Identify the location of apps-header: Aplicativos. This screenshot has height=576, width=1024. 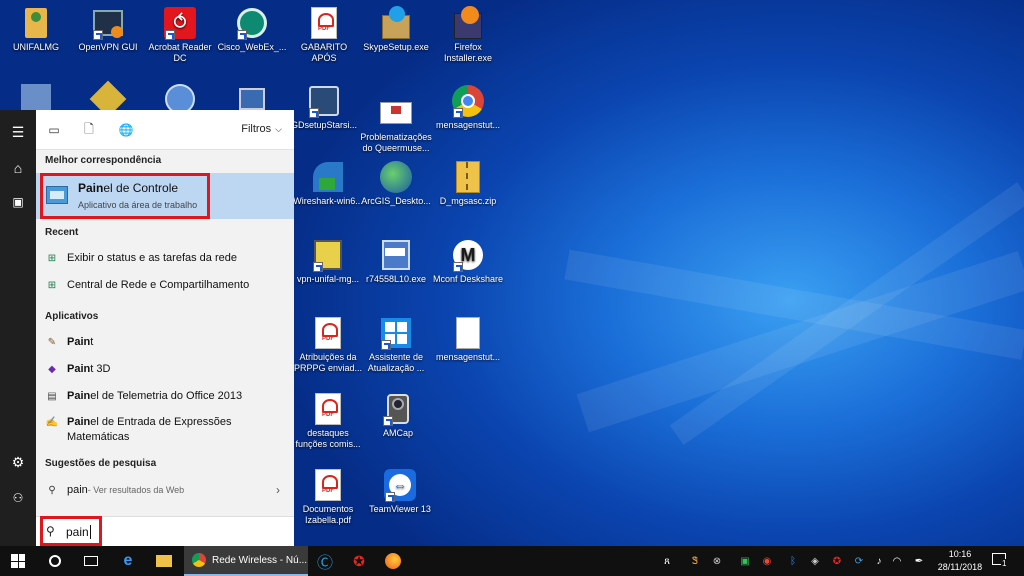
(72, 316).